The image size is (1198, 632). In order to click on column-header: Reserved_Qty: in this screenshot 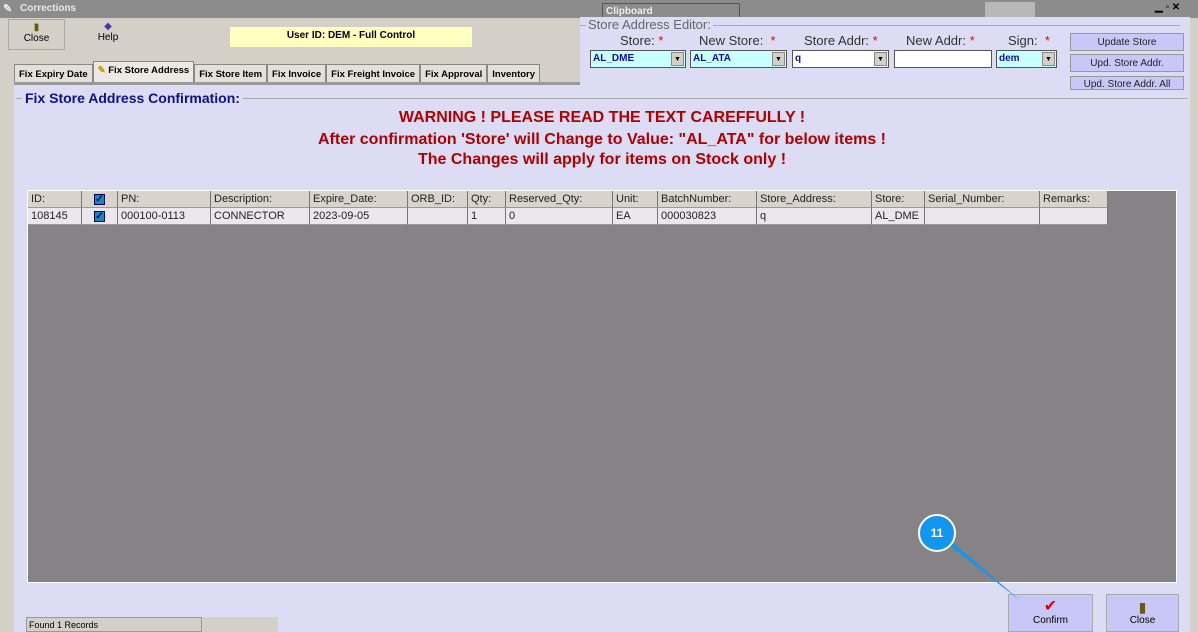, I will do `click(559, 199)`.